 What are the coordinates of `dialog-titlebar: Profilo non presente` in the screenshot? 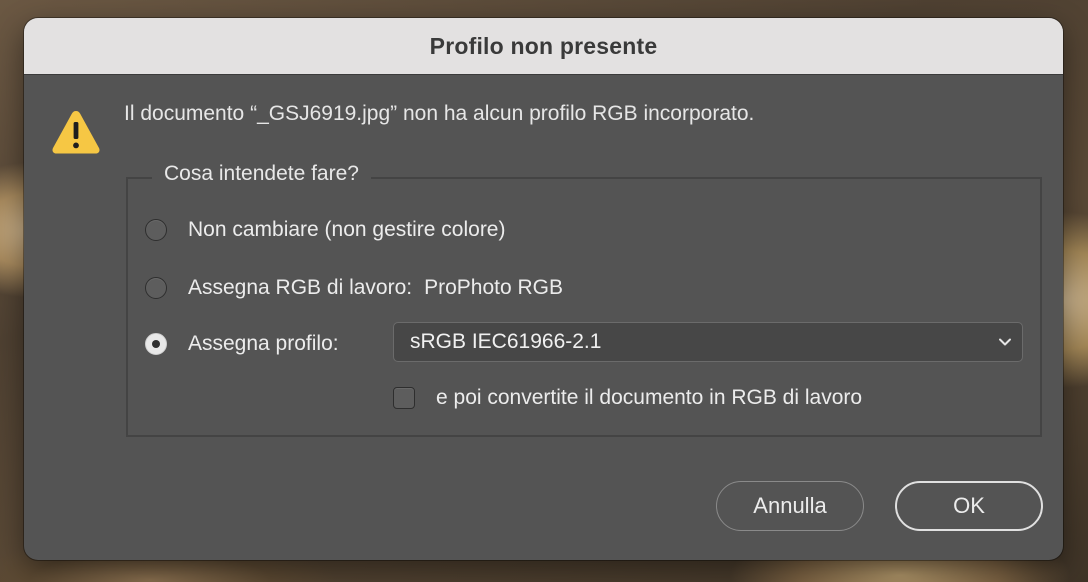 It's located at (543, 46).